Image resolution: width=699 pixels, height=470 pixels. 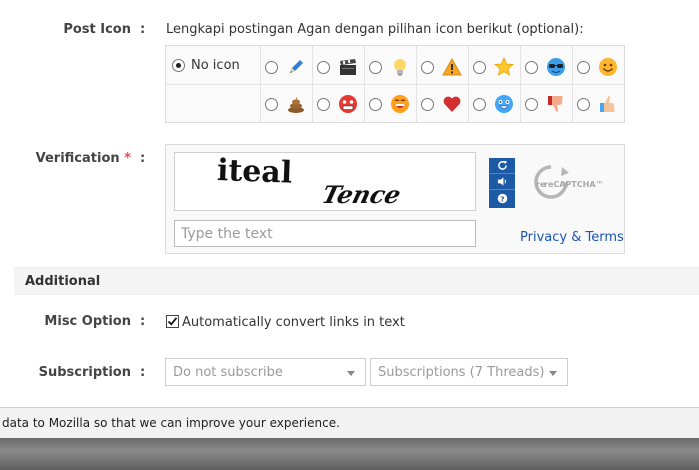 What do you see at coordinates (493, 104) in the screenshot?
I see `icon-option-surprised` at bounding box center [493, 104].